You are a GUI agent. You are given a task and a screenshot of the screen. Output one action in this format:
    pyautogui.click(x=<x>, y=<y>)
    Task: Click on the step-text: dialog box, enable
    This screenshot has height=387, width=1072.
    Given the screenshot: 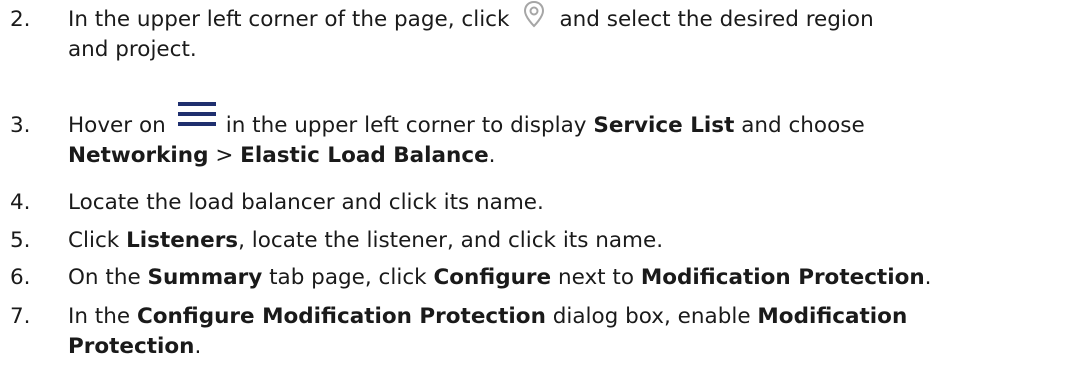 What is the action you would take?
    pyautogui.click(x=651, y=316)
    